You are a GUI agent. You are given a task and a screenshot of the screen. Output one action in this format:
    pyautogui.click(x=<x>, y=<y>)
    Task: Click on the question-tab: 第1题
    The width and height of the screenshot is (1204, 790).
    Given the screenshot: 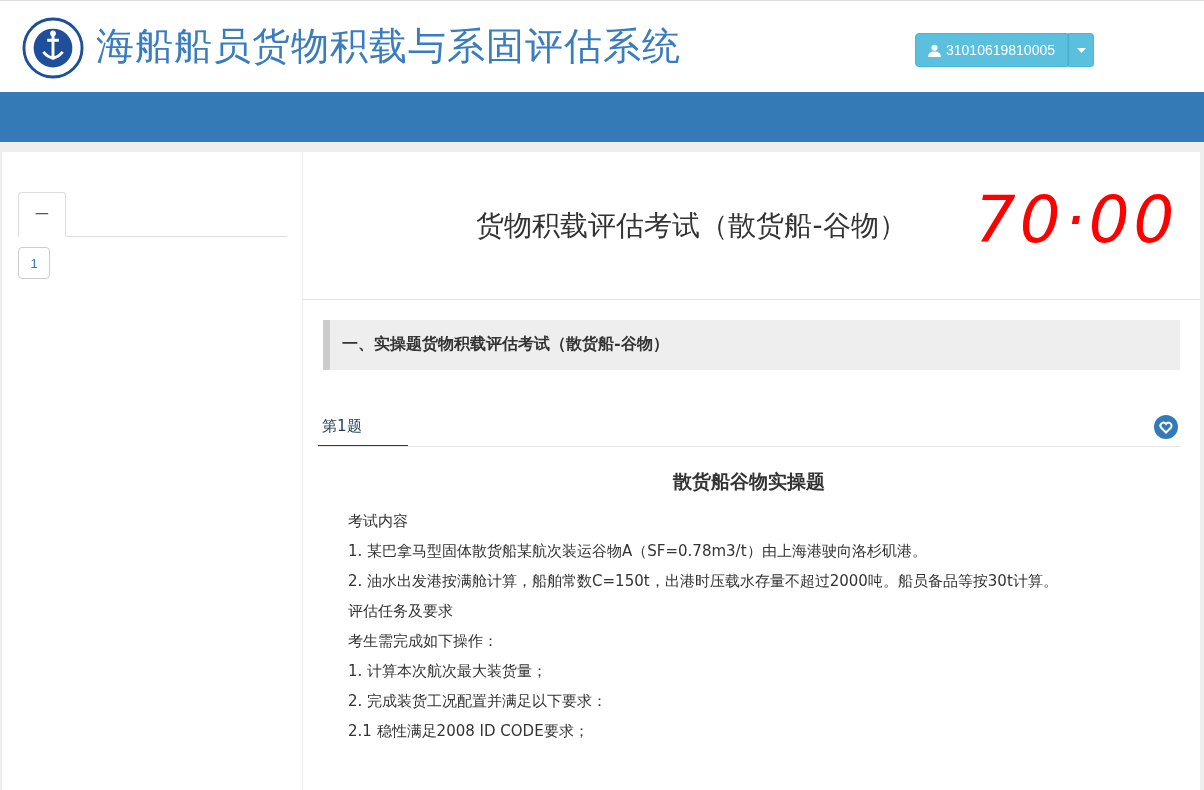 What is the action you would take?
    pyautogui.click(x=363, y=427)
    